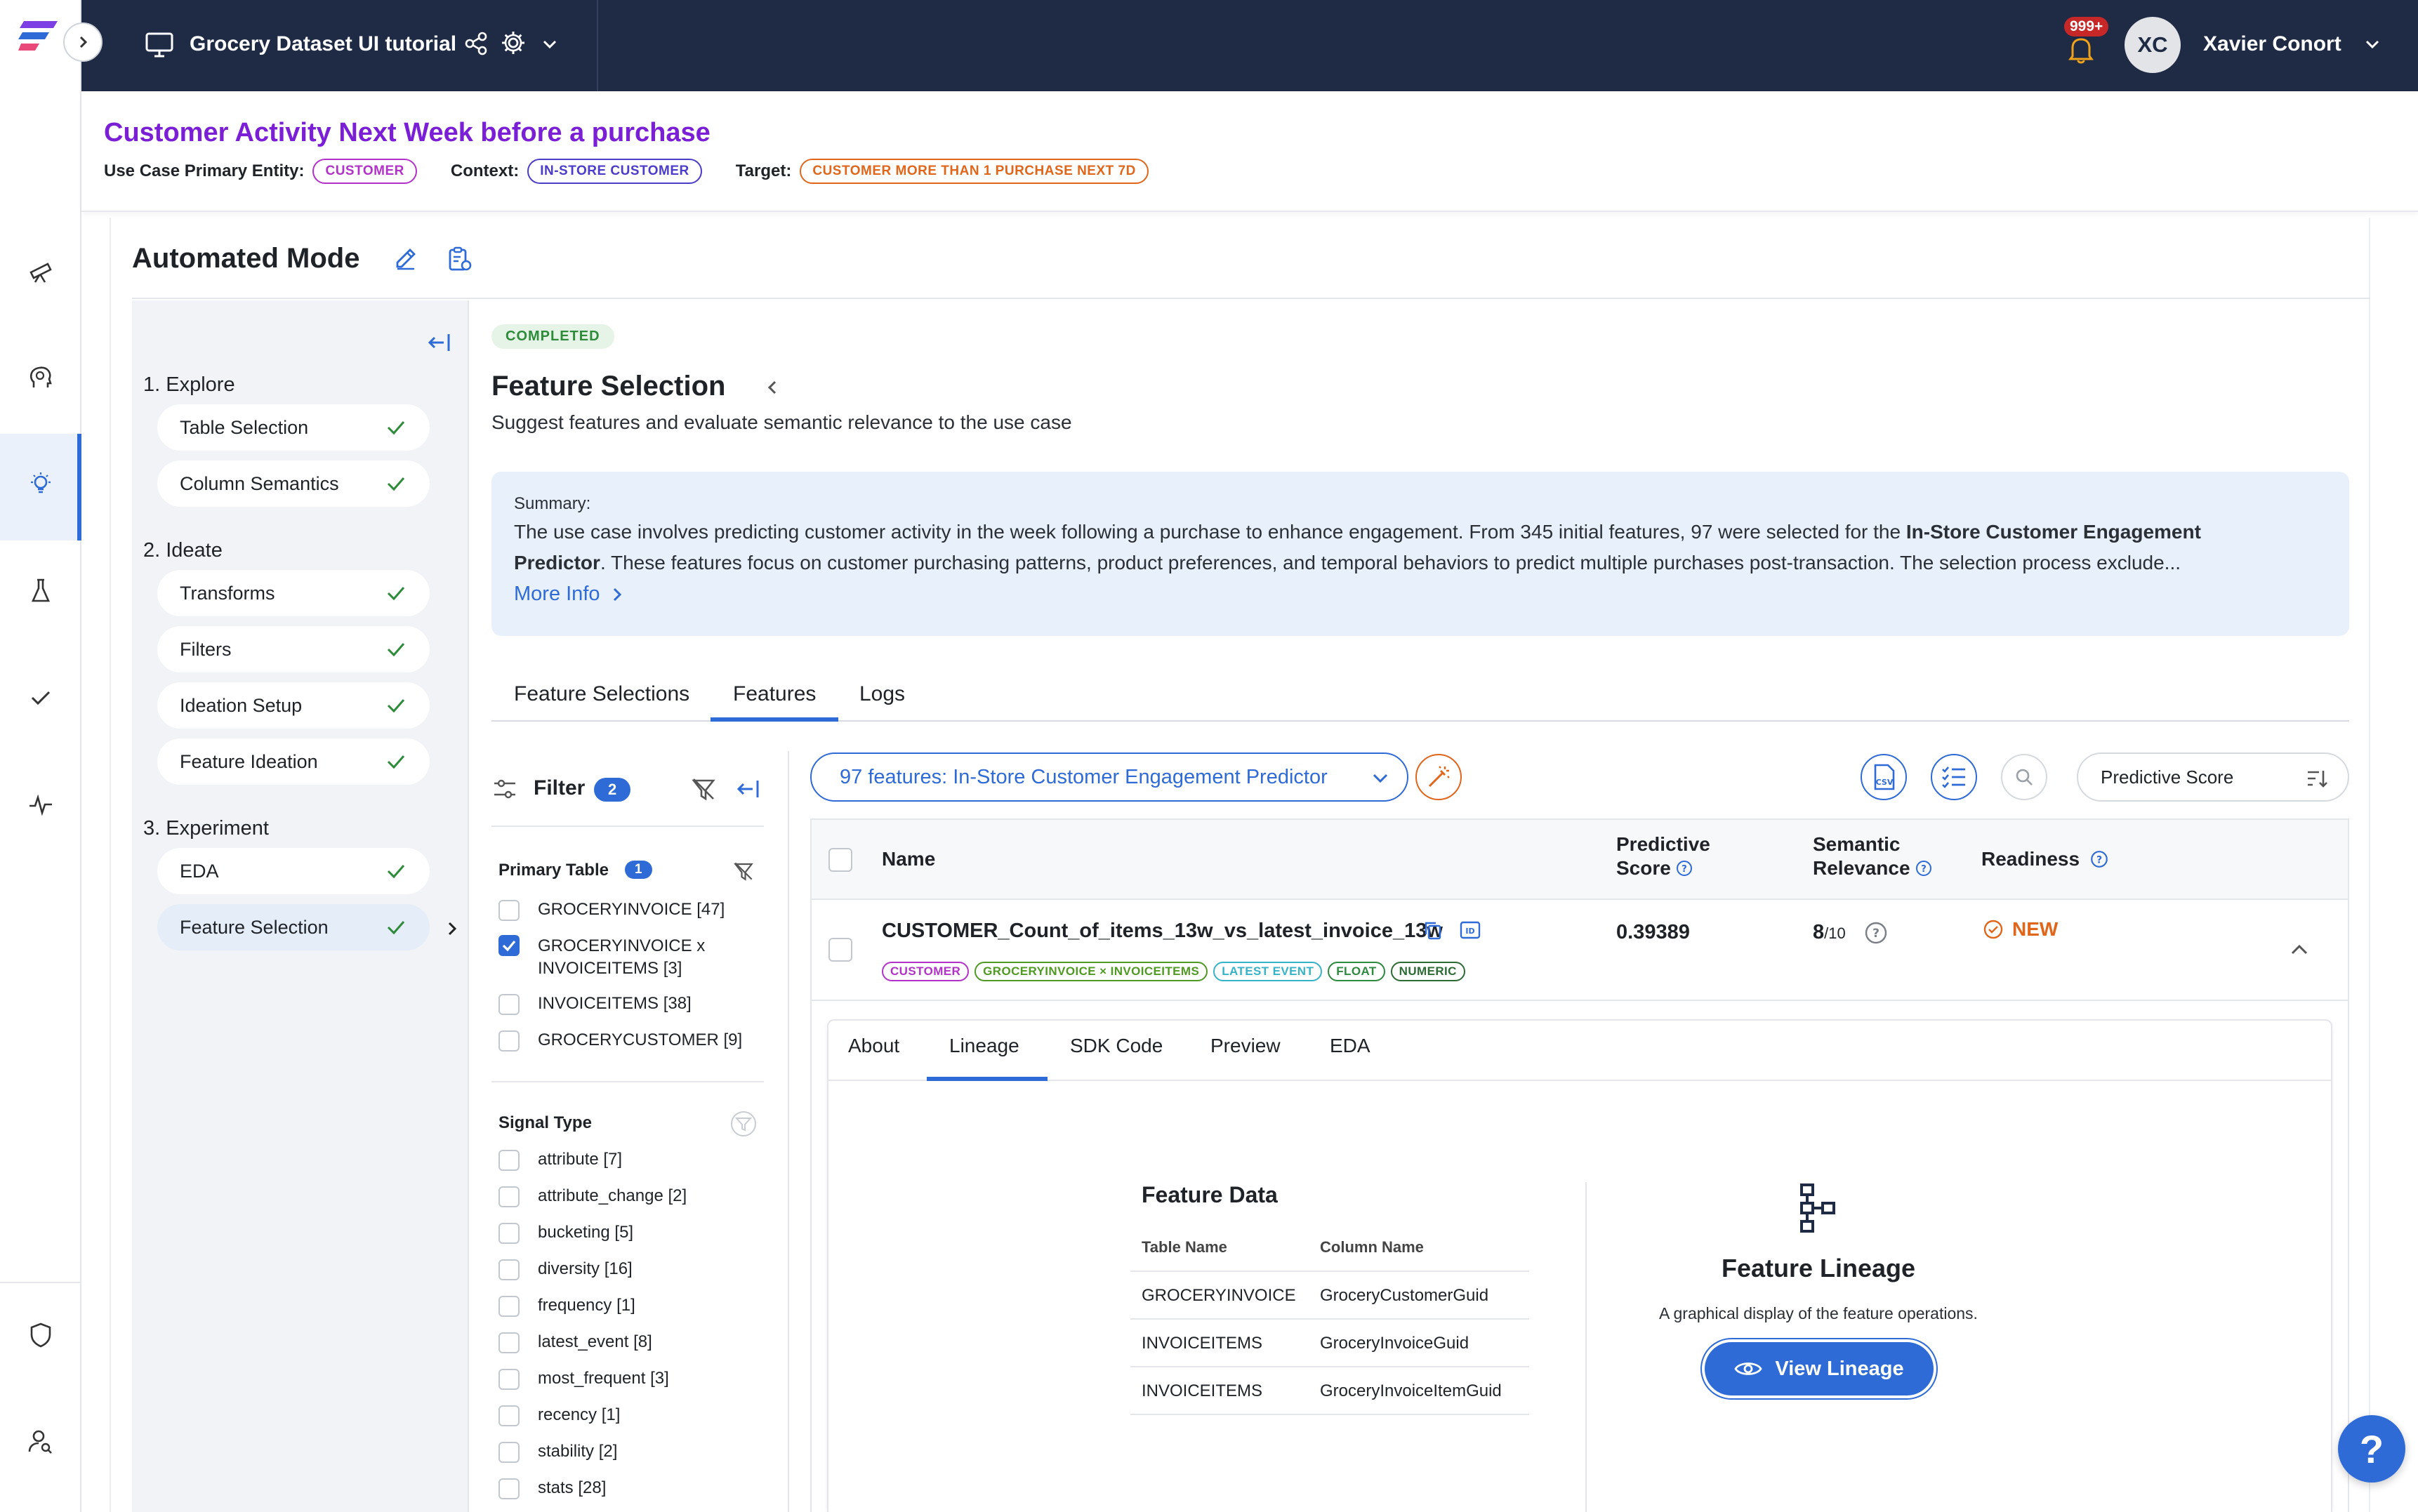  Describe the element at coordinates (1819, 1368) in the screenshot. I see `view-lineage-button: View Lineage` at that location.